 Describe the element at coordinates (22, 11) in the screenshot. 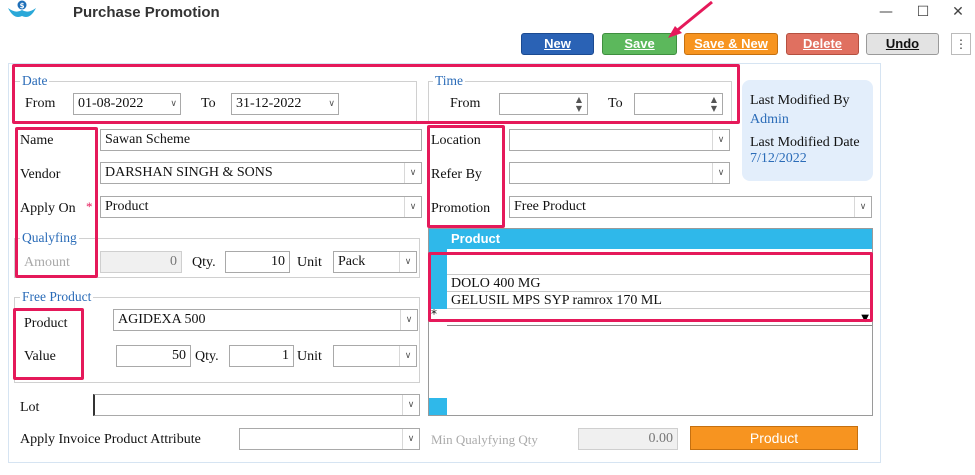

I see `app-logo-icon: $` at that location.